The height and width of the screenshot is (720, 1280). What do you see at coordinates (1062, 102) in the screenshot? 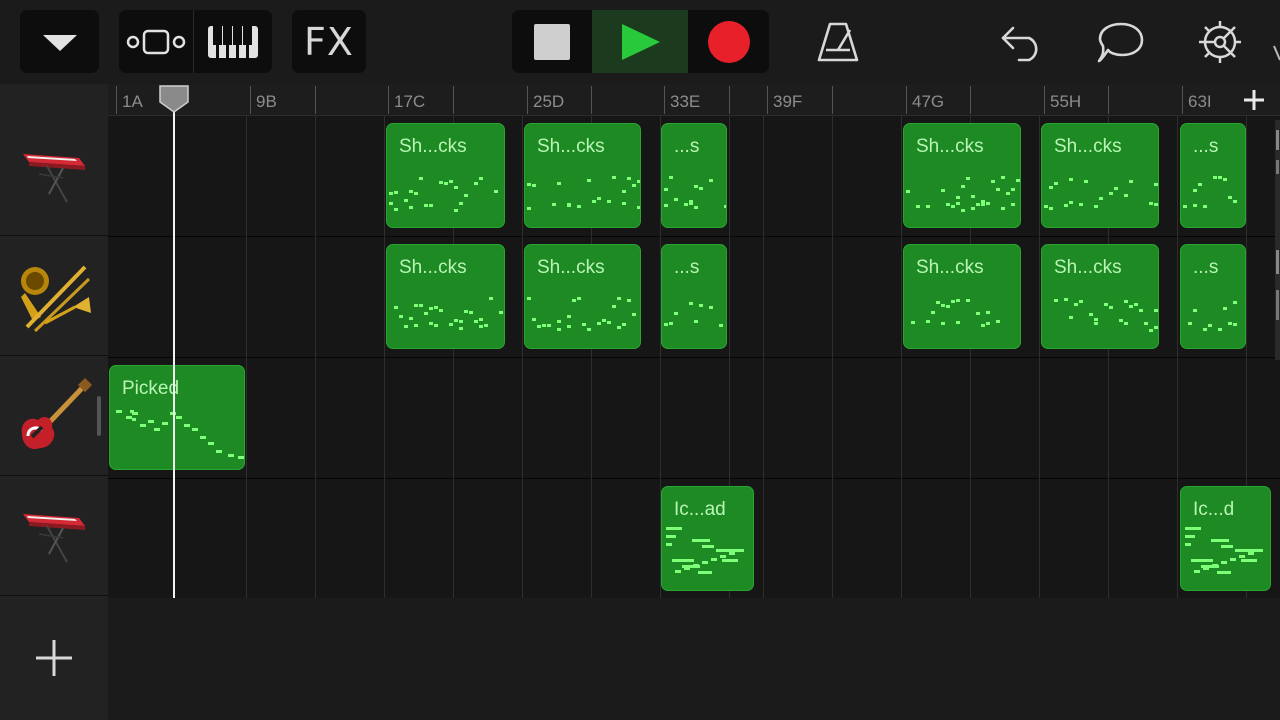
I see `section-marker-55h: 55H` at bounding box center [1062, 102].